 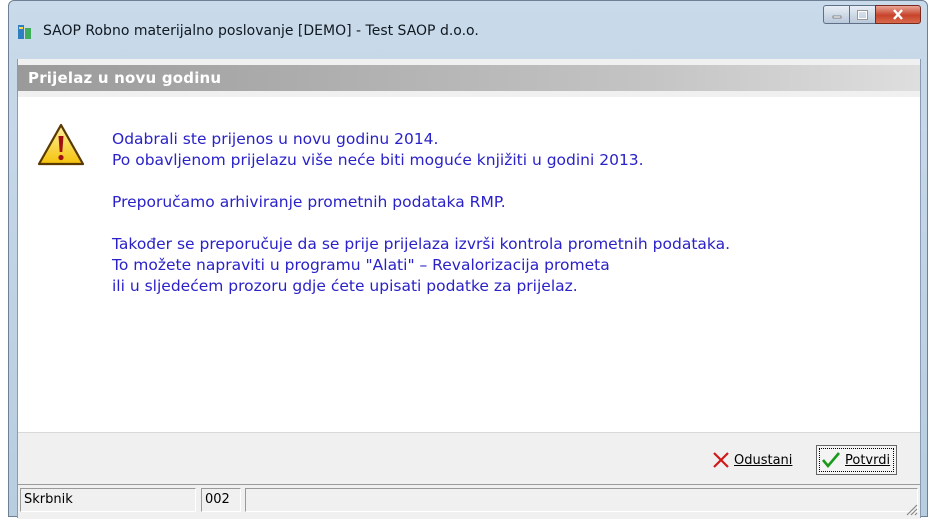 What do you see at coordinates (469, 457) in the screenshot?
I see `button-bar: Odustani Potvrdi` at bounding box center [469, 457].